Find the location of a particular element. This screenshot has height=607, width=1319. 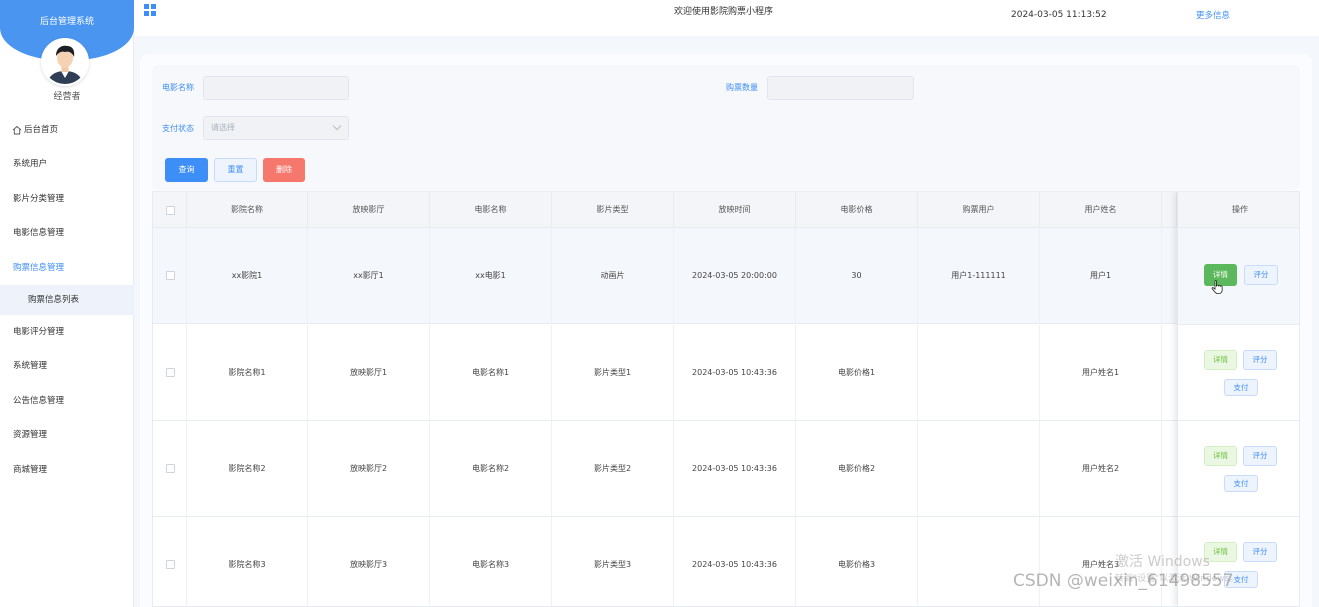

cell-type: 动画片 is located at coordinates (613, 276).